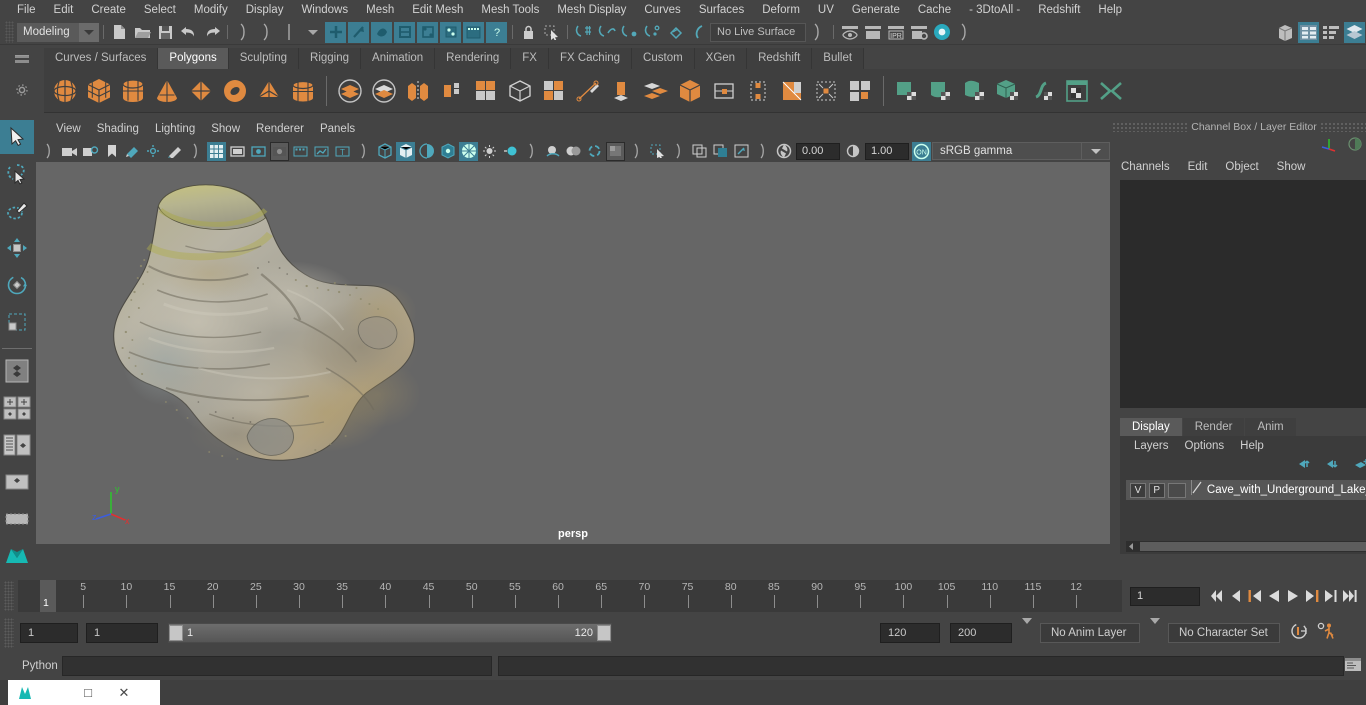  What do you see at coordinates (1241, 167) in the screenshot?
I see `channel-box-menu-object: Object` at bounding box center [1241, 167].